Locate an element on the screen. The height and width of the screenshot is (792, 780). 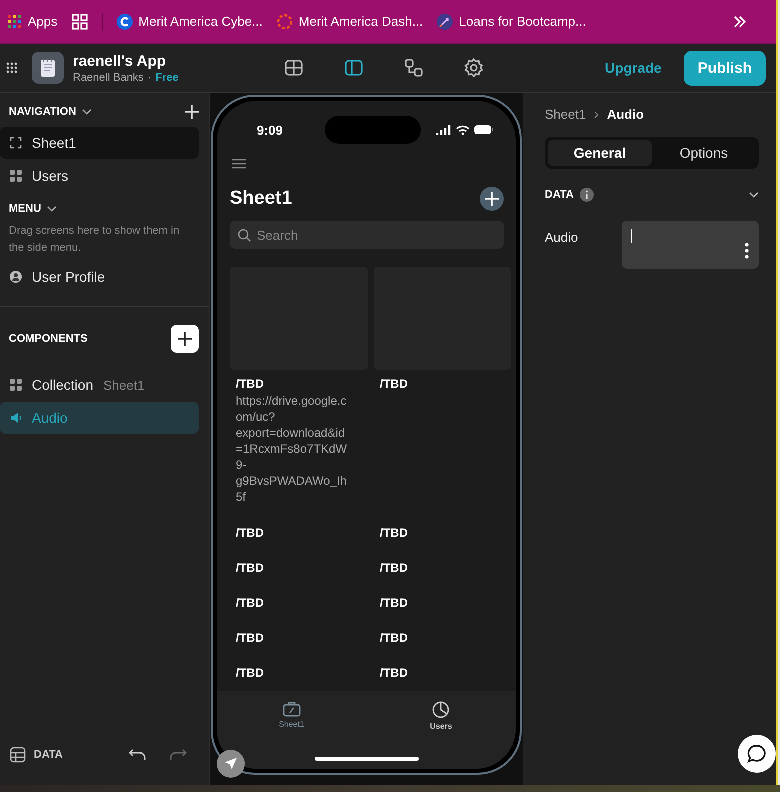
search-field: Search is located at coordinates (367, 235).